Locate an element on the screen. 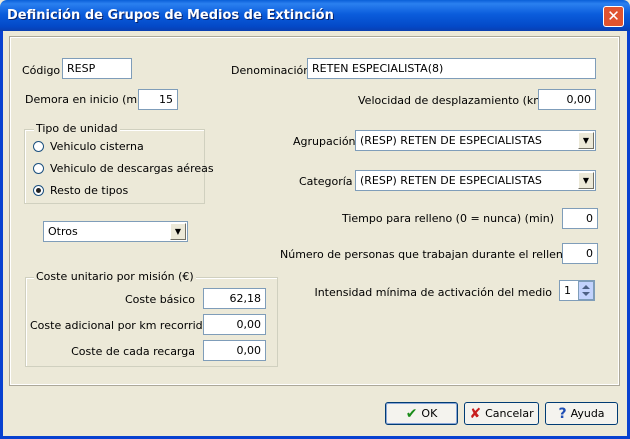 The height and width of the screenshot is (439, 630). radio-vehiculo-cisterna is located at coordinates (38, 146).